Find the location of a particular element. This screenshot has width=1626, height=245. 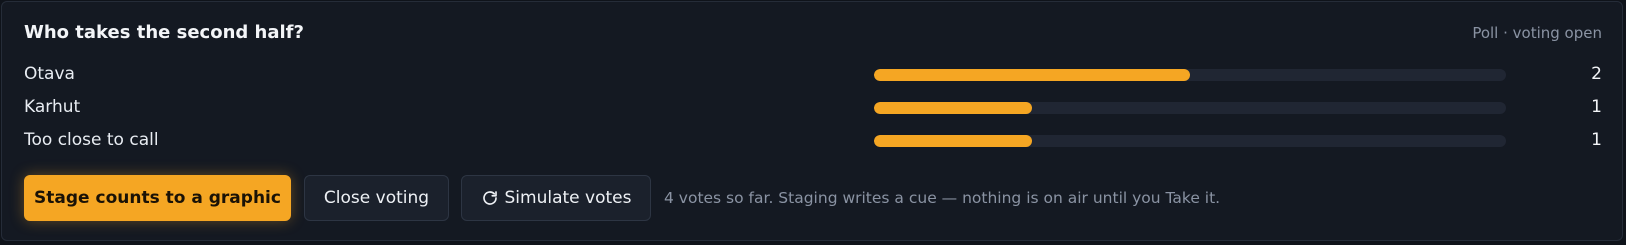

option-label: Otava is located at coordinates (49, 74).